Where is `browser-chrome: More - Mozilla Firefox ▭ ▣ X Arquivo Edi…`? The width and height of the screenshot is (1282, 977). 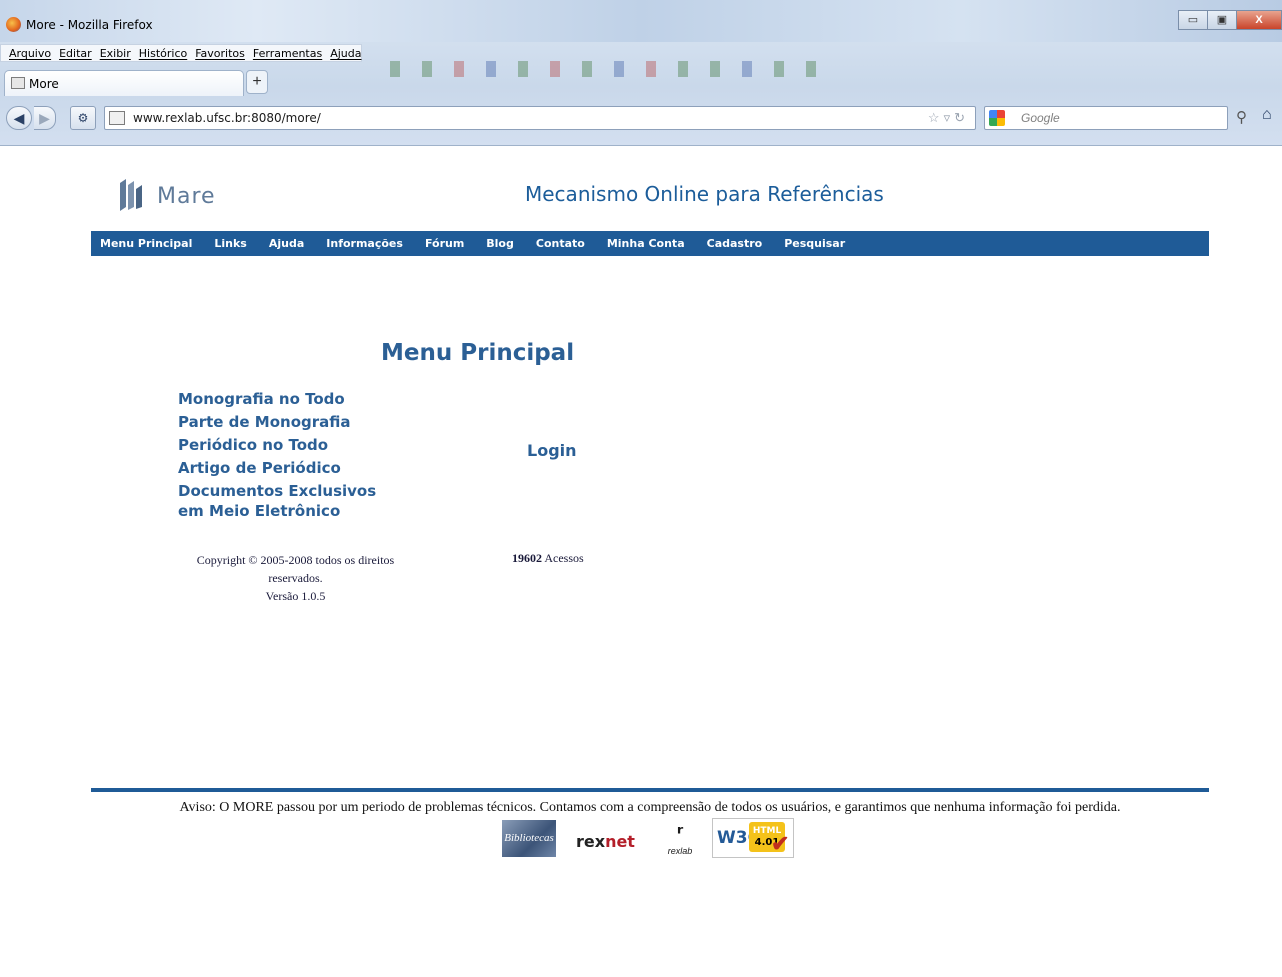
browser-chrome: More - Mozilla Firefox ▭ ▣ X Arquivo Edi… is located at coordinates (641, 73).